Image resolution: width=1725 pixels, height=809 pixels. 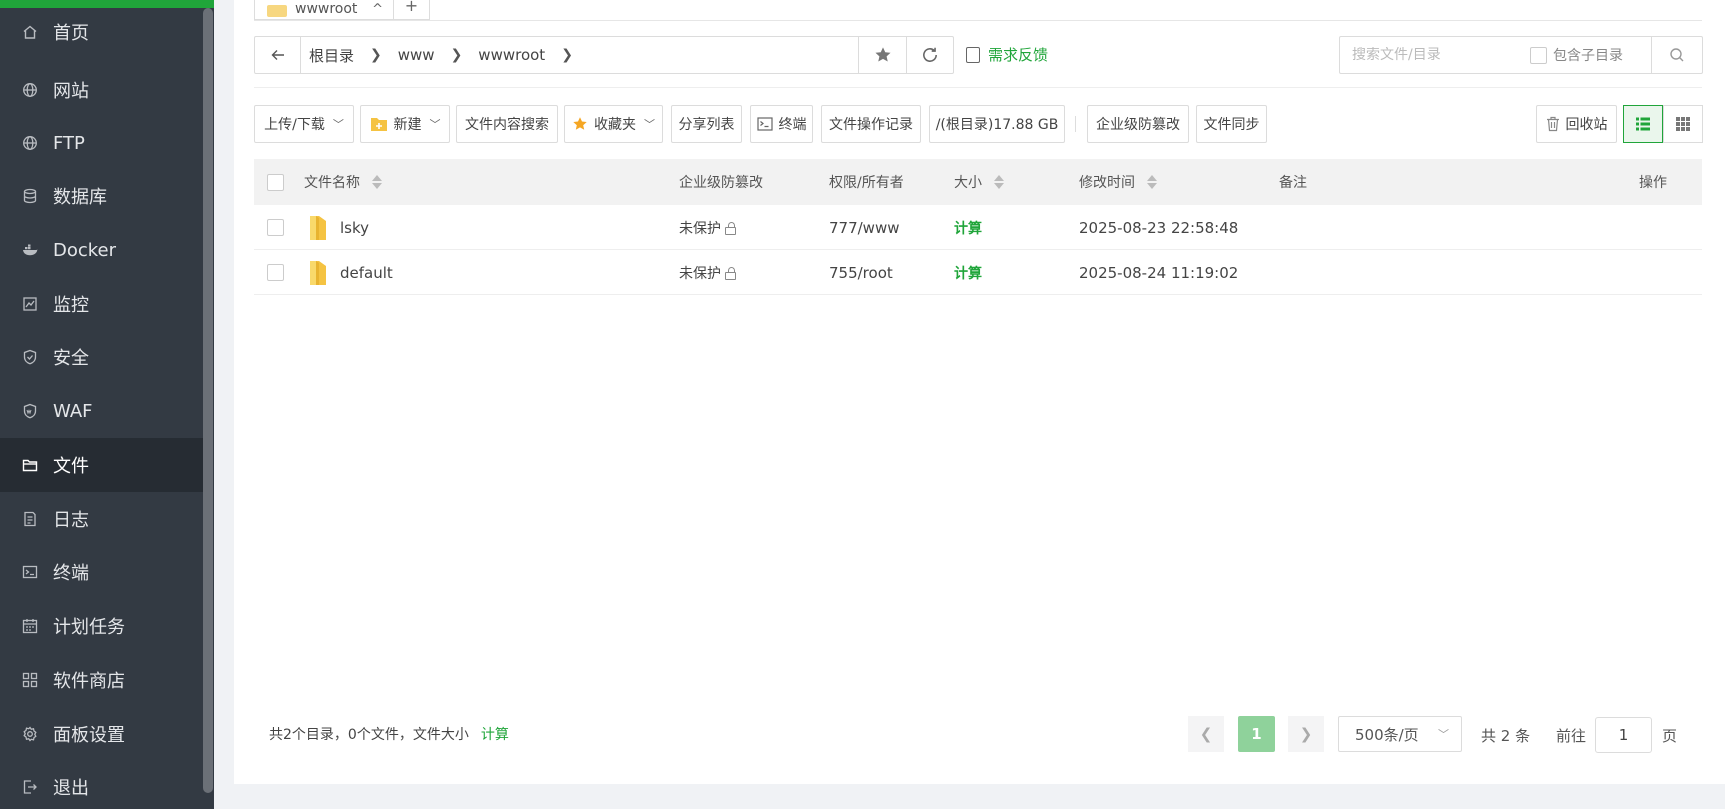 What do you see at coordinates (416, 55) in the screenshot?
I see `breadcrumb-www: www` at bounding box center [416, 55].